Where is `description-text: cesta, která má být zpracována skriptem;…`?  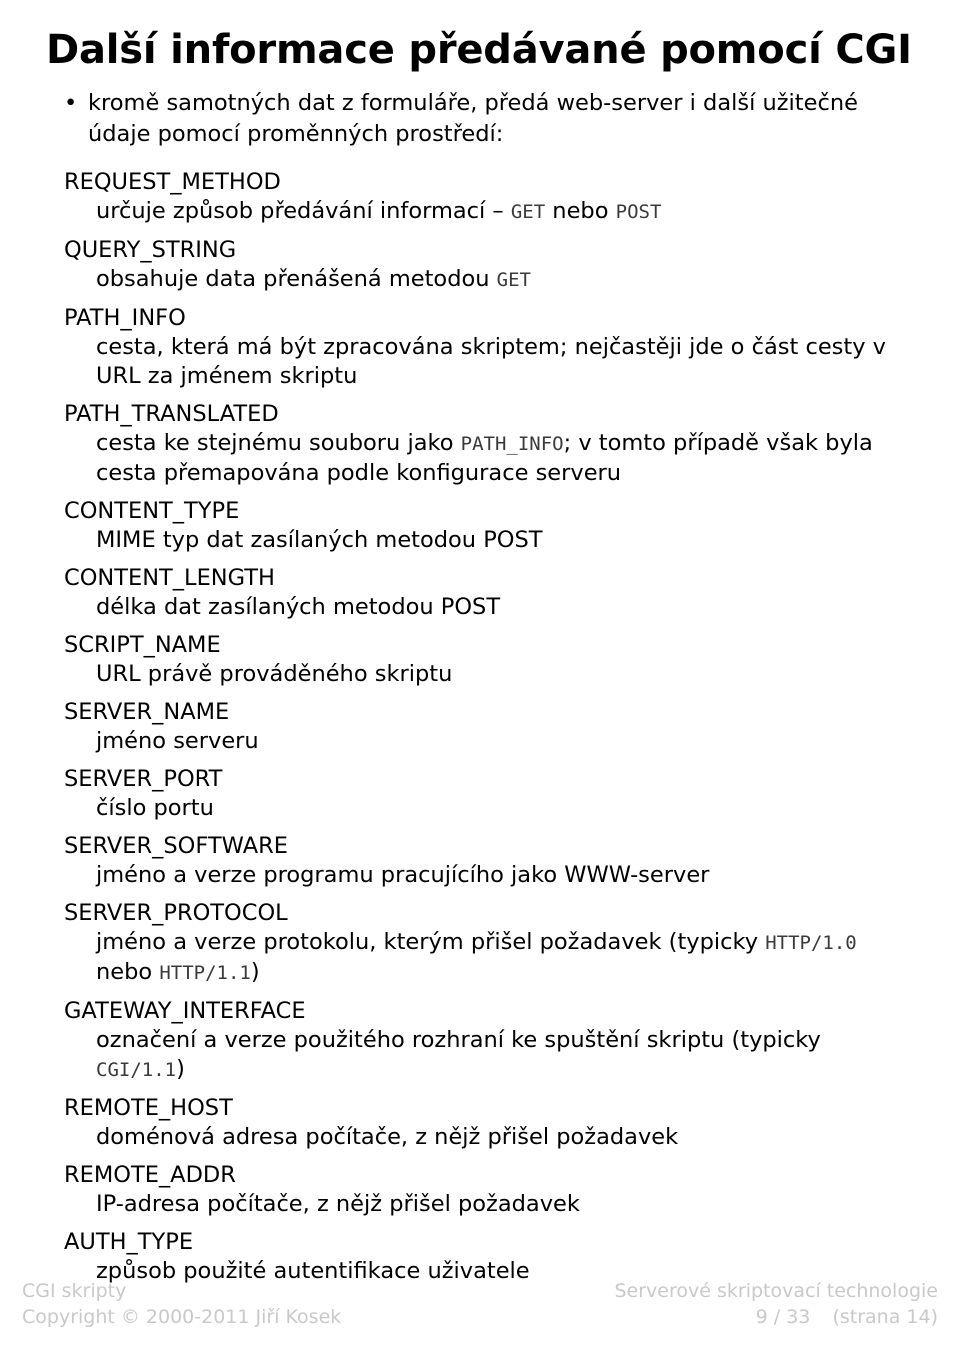
description-text: cesta, která má být zpracována skriptem;… is located at coordinates (491, 361).